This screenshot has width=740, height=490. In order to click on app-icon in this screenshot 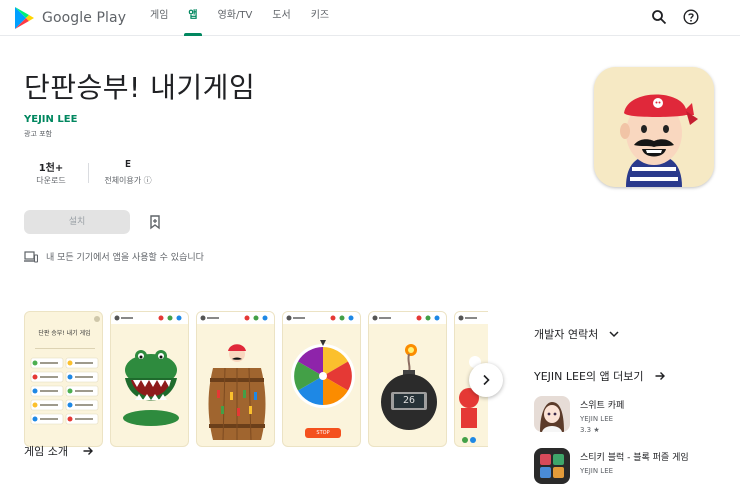, I will do `click(654, 127)`.